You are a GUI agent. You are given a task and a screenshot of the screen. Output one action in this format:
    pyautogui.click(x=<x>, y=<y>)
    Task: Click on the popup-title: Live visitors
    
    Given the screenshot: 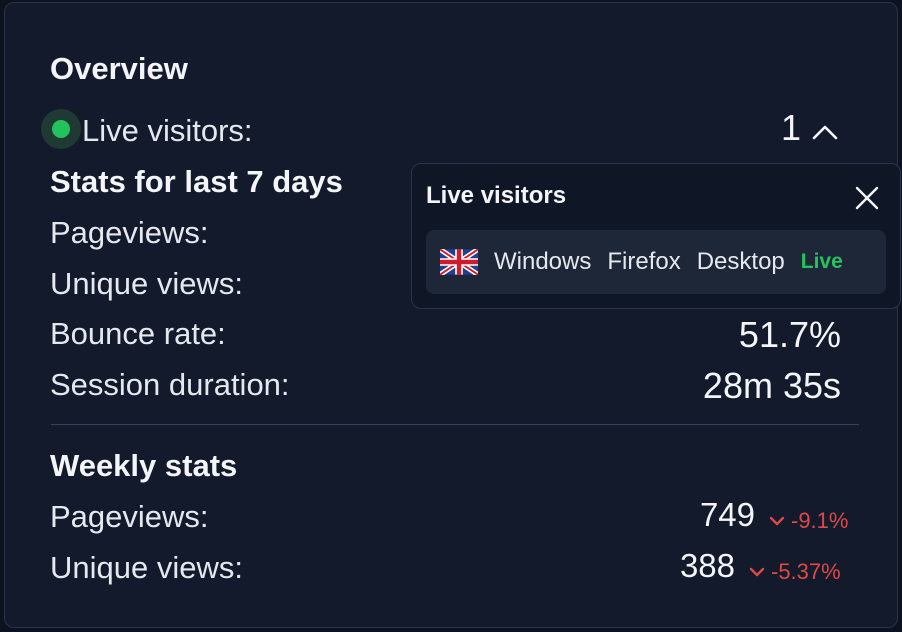 What is the action you would take?
    pyautogui.click(x=496, y=195)
    